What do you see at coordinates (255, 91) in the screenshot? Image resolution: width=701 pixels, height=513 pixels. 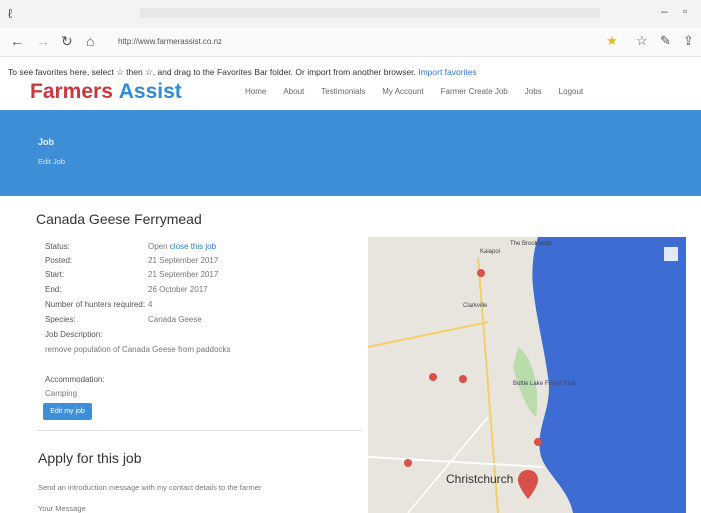 I see `nav-home: Home` at bounding box center [255, 91].